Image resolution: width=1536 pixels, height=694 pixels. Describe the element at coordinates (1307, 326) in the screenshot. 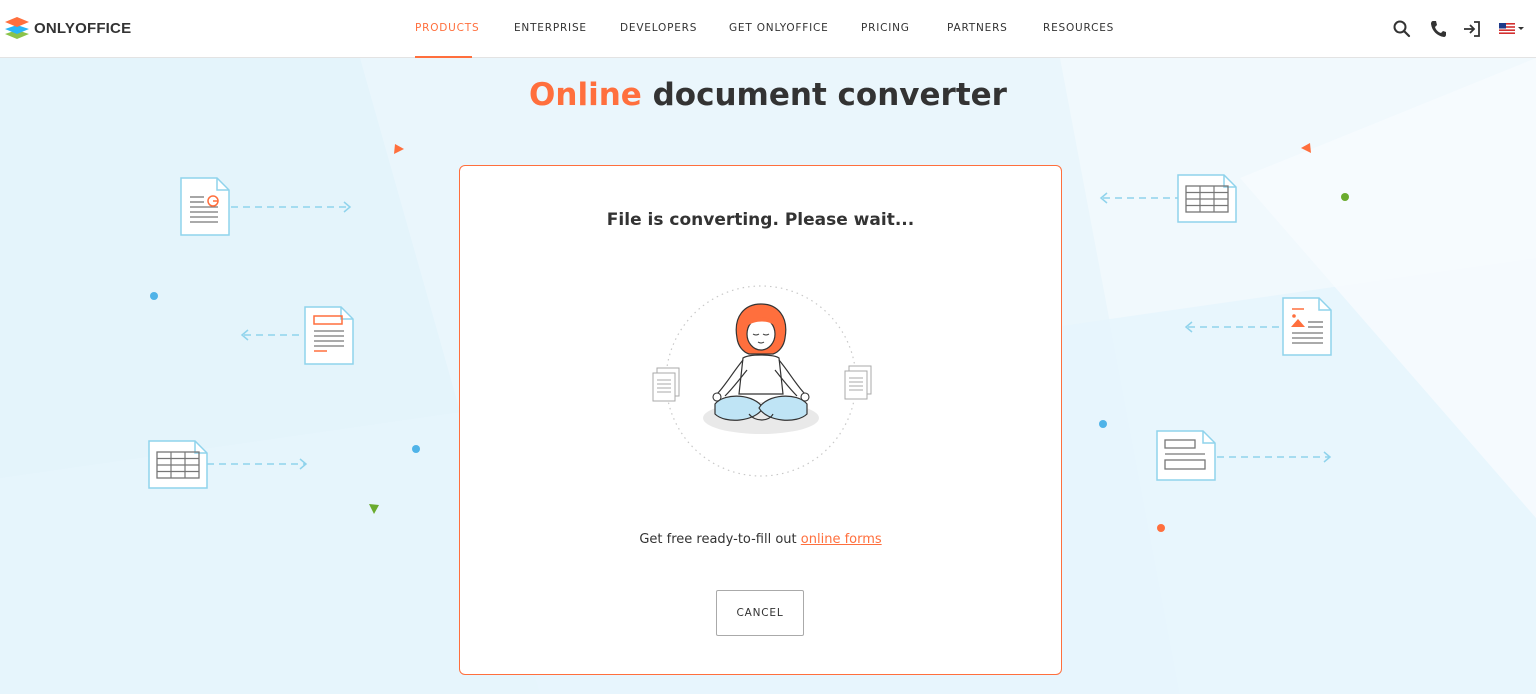

I see `image-document-file-icon` at that location.